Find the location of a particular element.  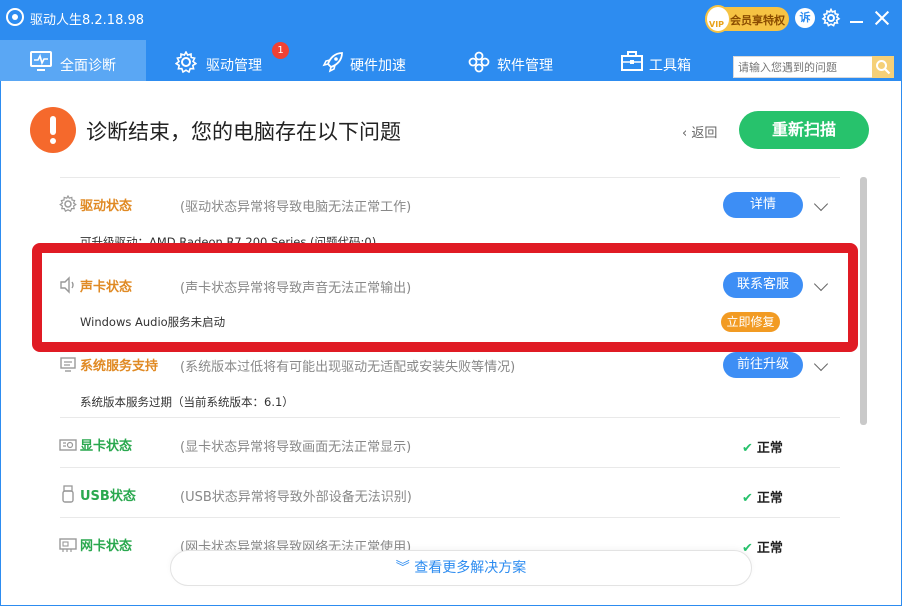

tab-label: 软件管理 is located at coordinates (525, 66).